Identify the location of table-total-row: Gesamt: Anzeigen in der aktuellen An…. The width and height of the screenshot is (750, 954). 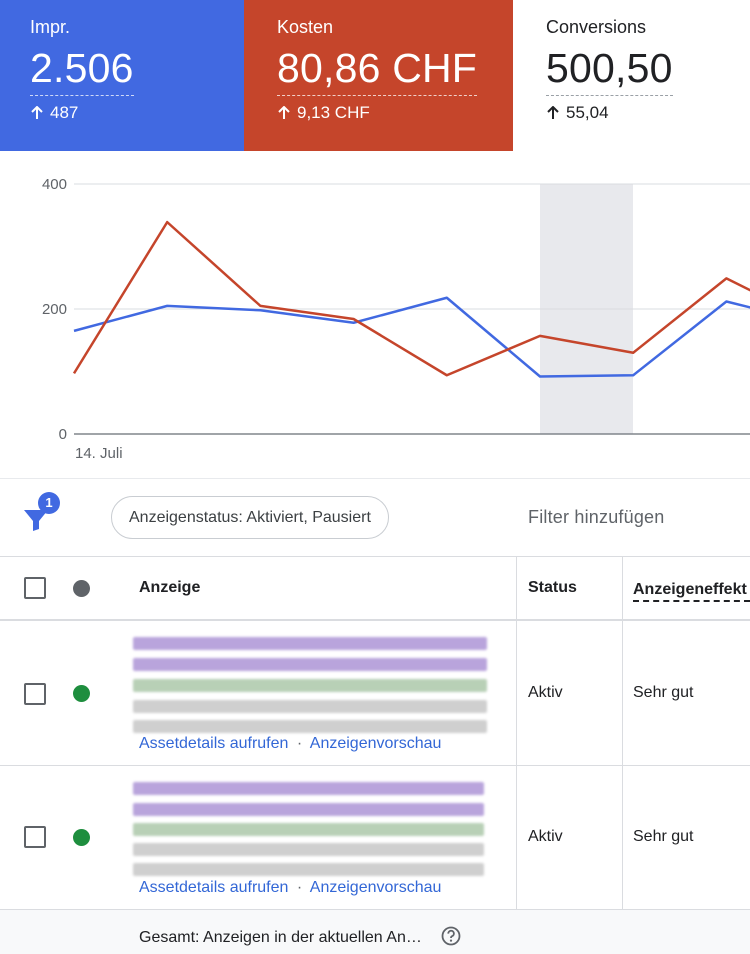
(375, 932).